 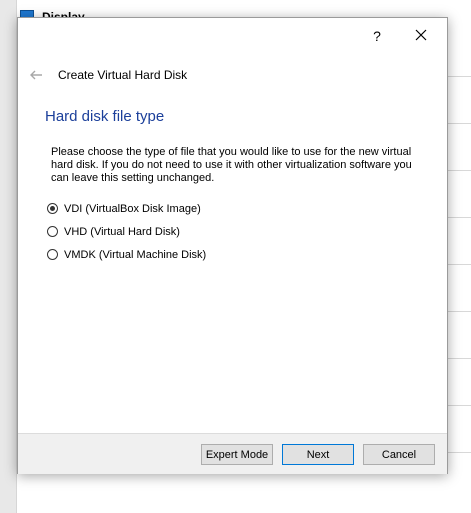 I want to click on wizard-title: Create Virtual Hard Disk, so click(x=123, y=75).